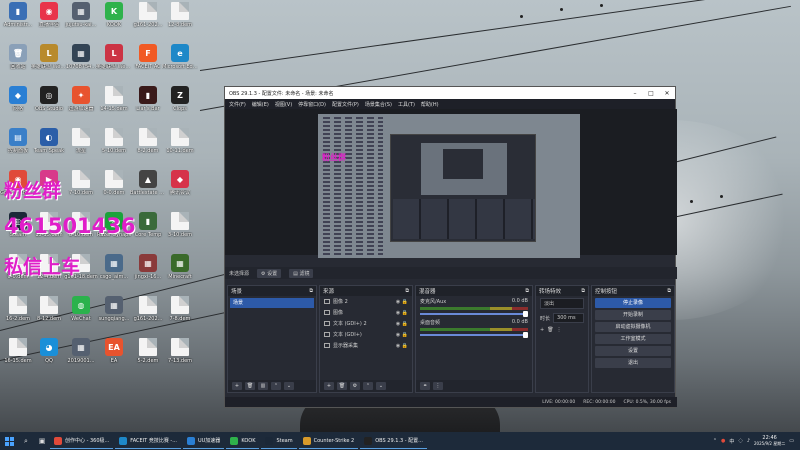 The width and height of the screenshot is (800, 450). What do you see at coordinates (633, 315) in the screenshot?
I see `start-recording-button: 开始录制` at bounding box center [633, 315].